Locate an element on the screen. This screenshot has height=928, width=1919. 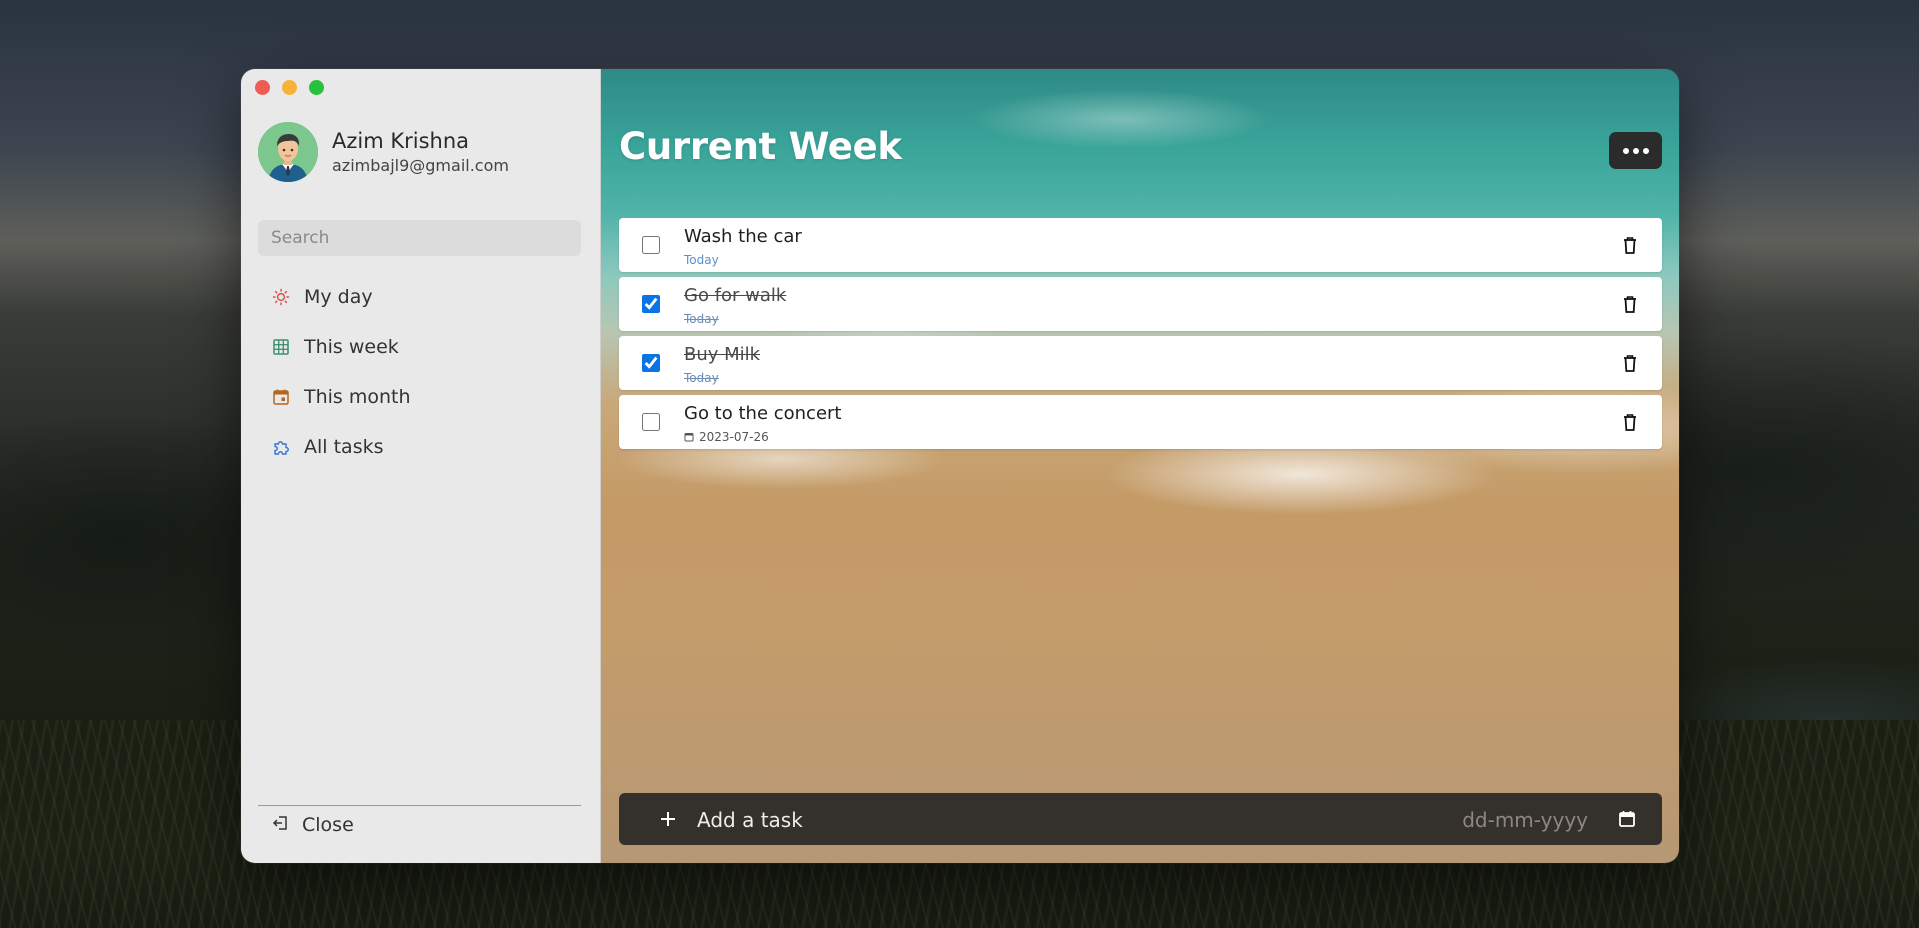
task-title: Buy Milk is located at coordinates (722, 354).